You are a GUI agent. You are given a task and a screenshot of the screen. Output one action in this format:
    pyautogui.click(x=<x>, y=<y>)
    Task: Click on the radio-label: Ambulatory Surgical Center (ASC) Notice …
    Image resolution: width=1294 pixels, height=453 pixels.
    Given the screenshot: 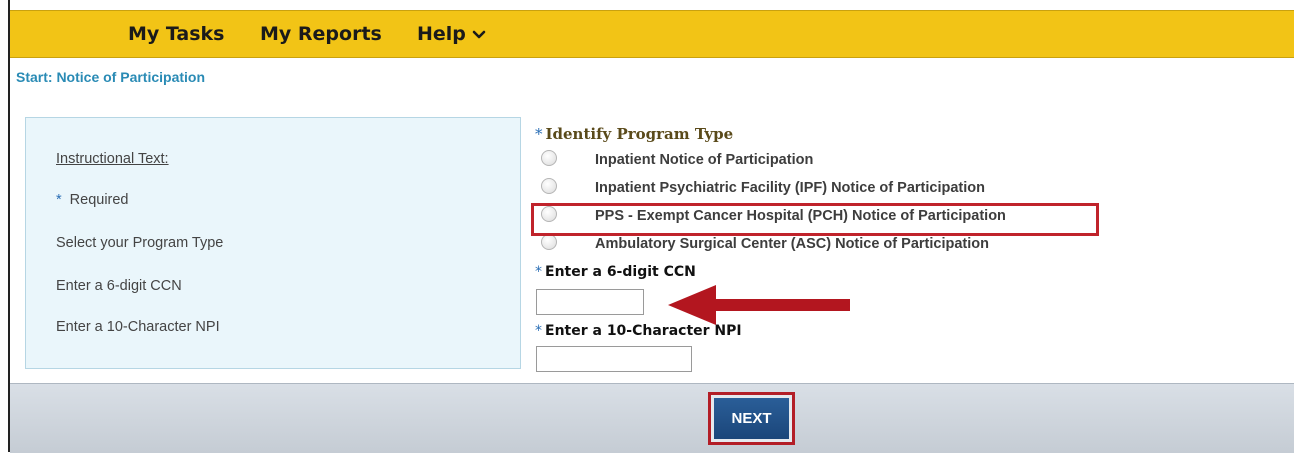 What is the action you would take?
    pyautogui.click(x=792, y=244)
    